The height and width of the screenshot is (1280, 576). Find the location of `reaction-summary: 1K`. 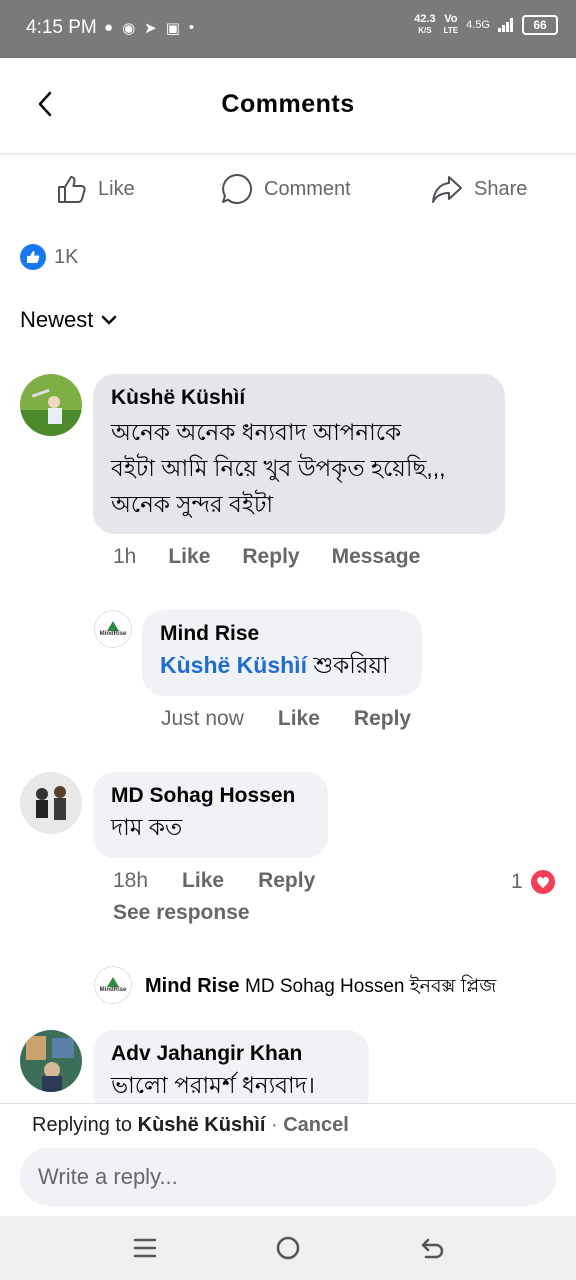

reaction-summary: 1K is located at coordinates (49, 257).